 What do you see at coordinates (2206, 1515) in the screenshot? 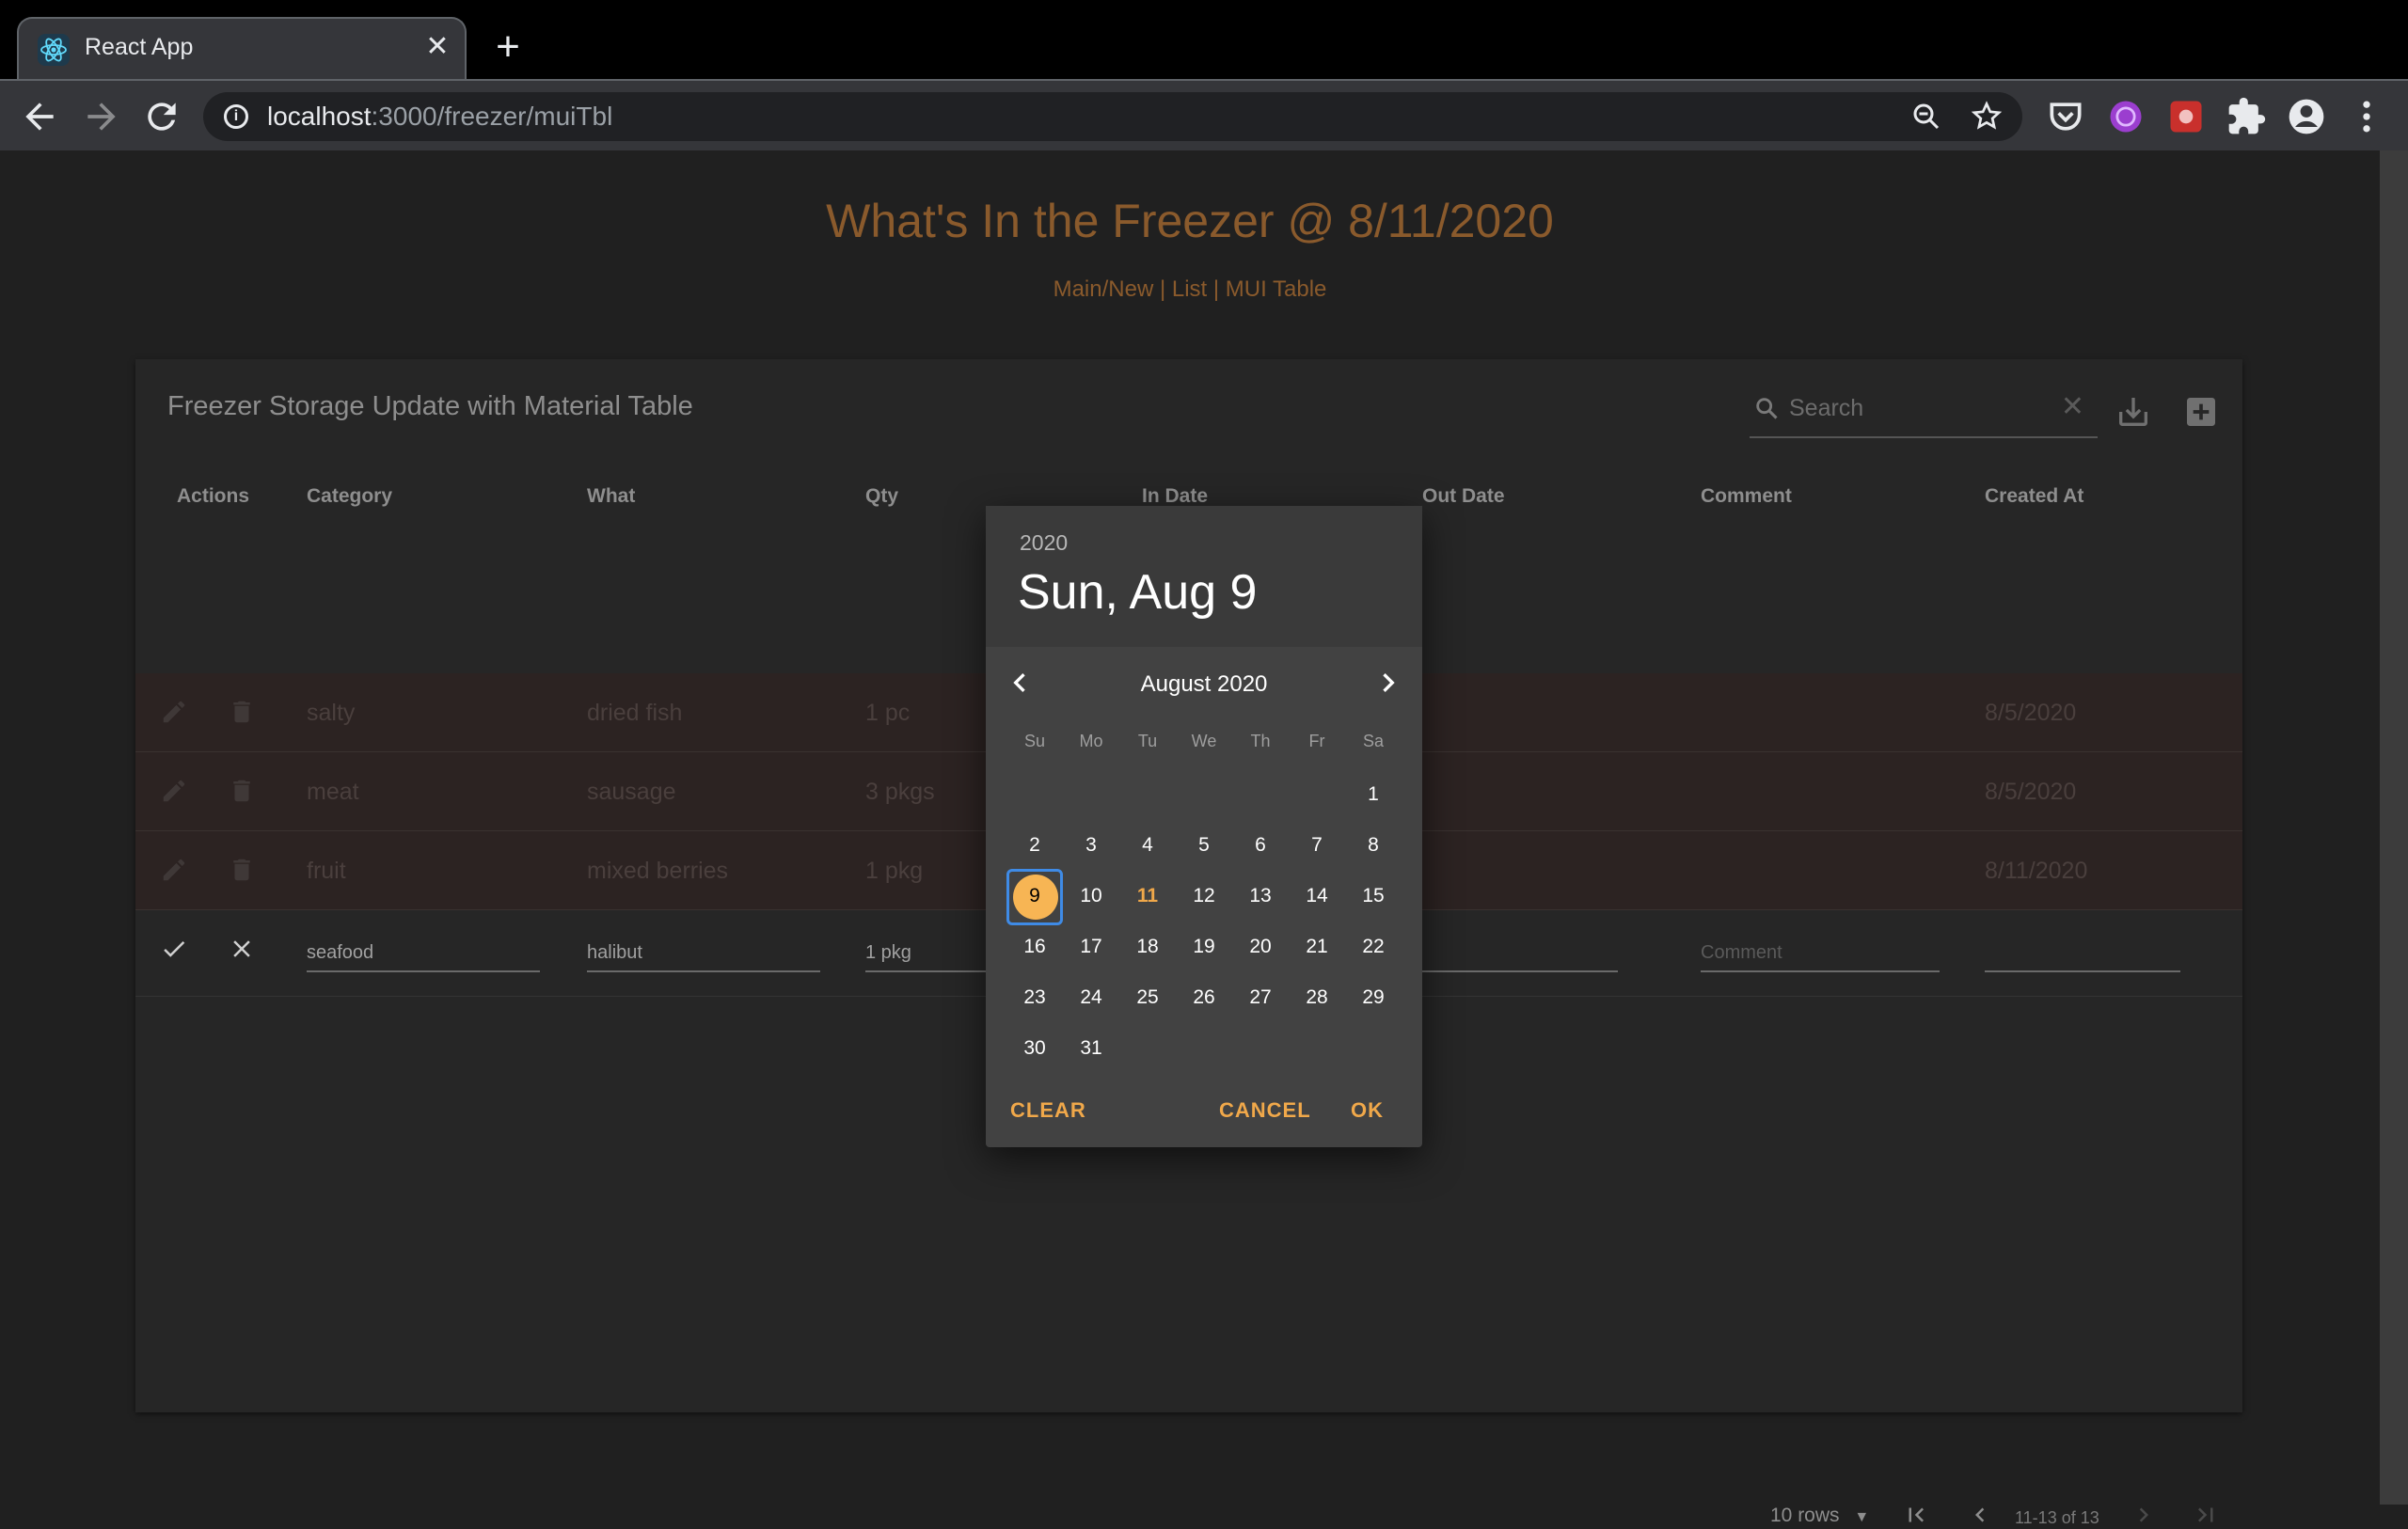
I see `last-page-icon` at bounding box center [2206, 1515].